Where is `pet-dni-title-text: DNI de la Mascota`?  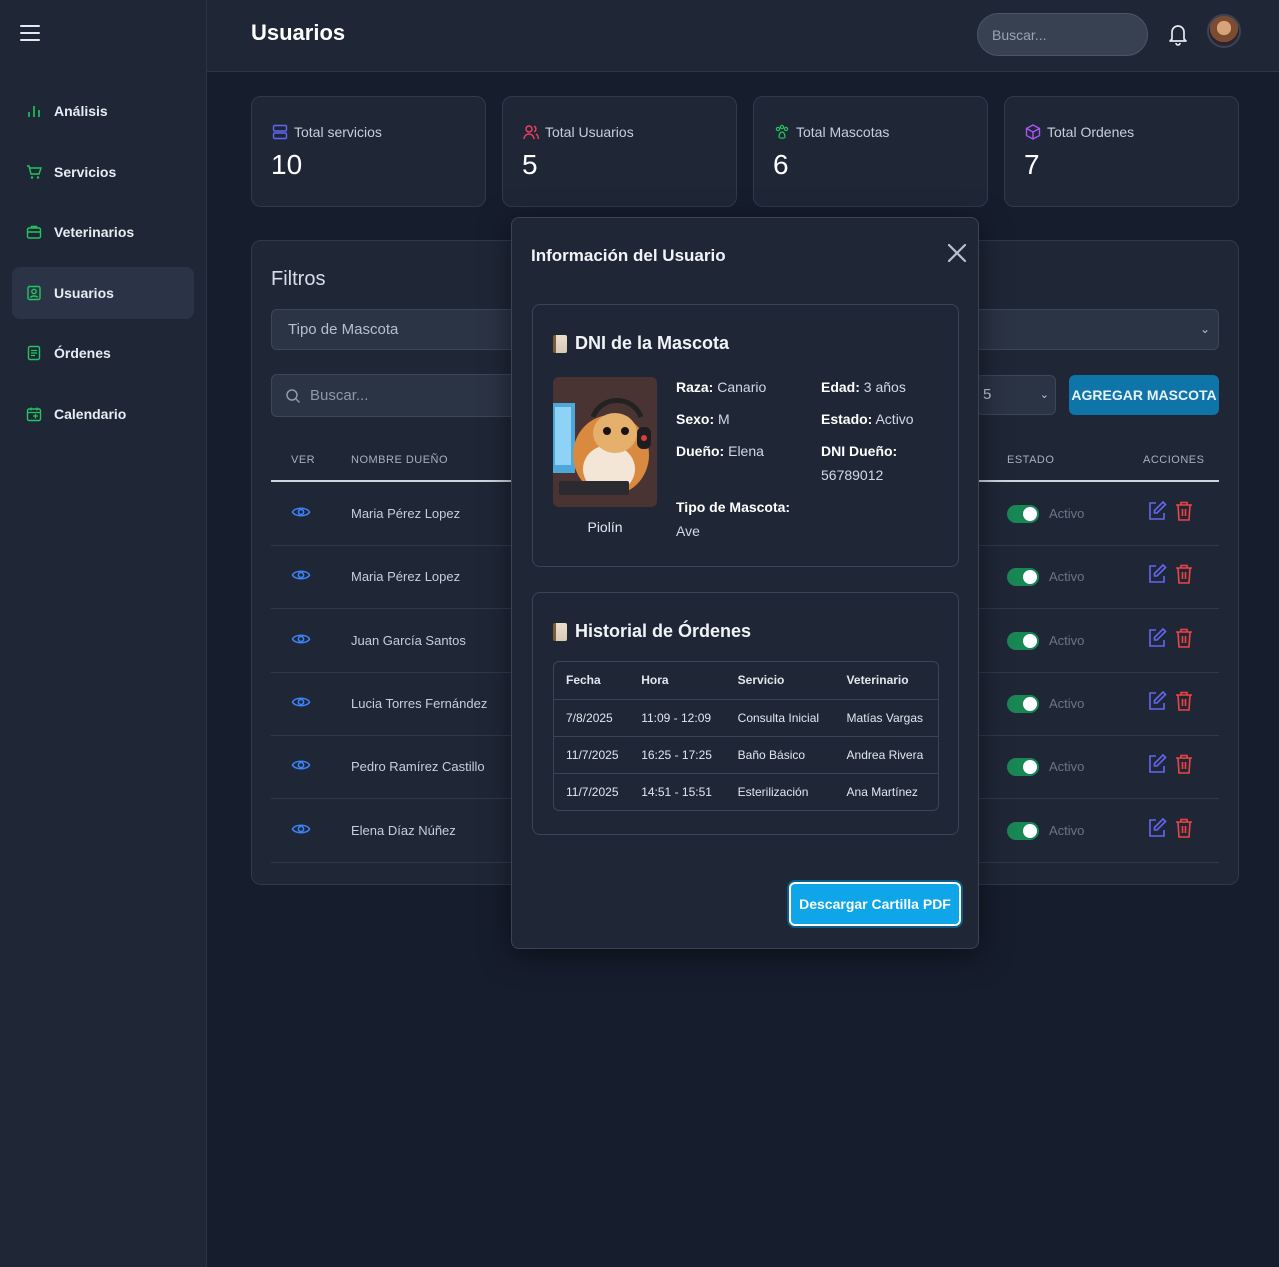
pet-dni-title-text: DNI de la Mascota is located at coordinates (652, 343).